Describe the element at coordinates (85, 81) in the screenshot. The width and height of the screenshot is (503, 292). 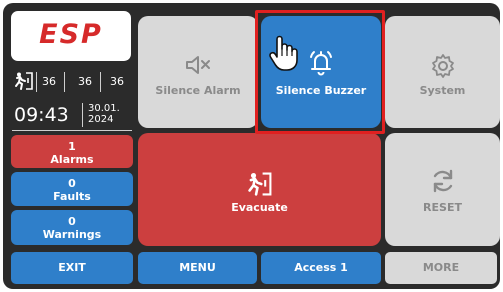
I see `zone-count-2: 36` at that location.